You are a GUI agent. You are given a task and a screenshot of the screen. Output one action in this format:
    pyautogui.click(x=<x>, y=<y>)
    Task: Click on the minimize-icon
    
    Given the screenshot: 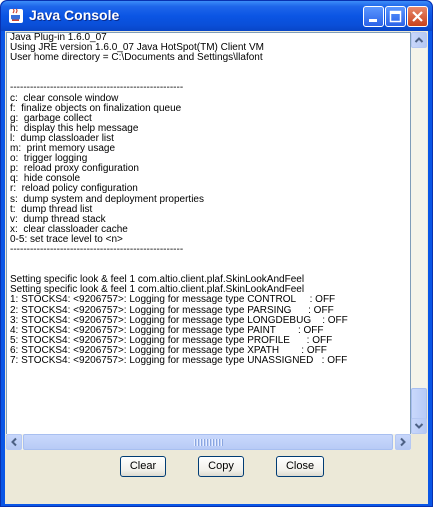 What is the action you would take?
    pyautogui.click(x=373, y=20)
    